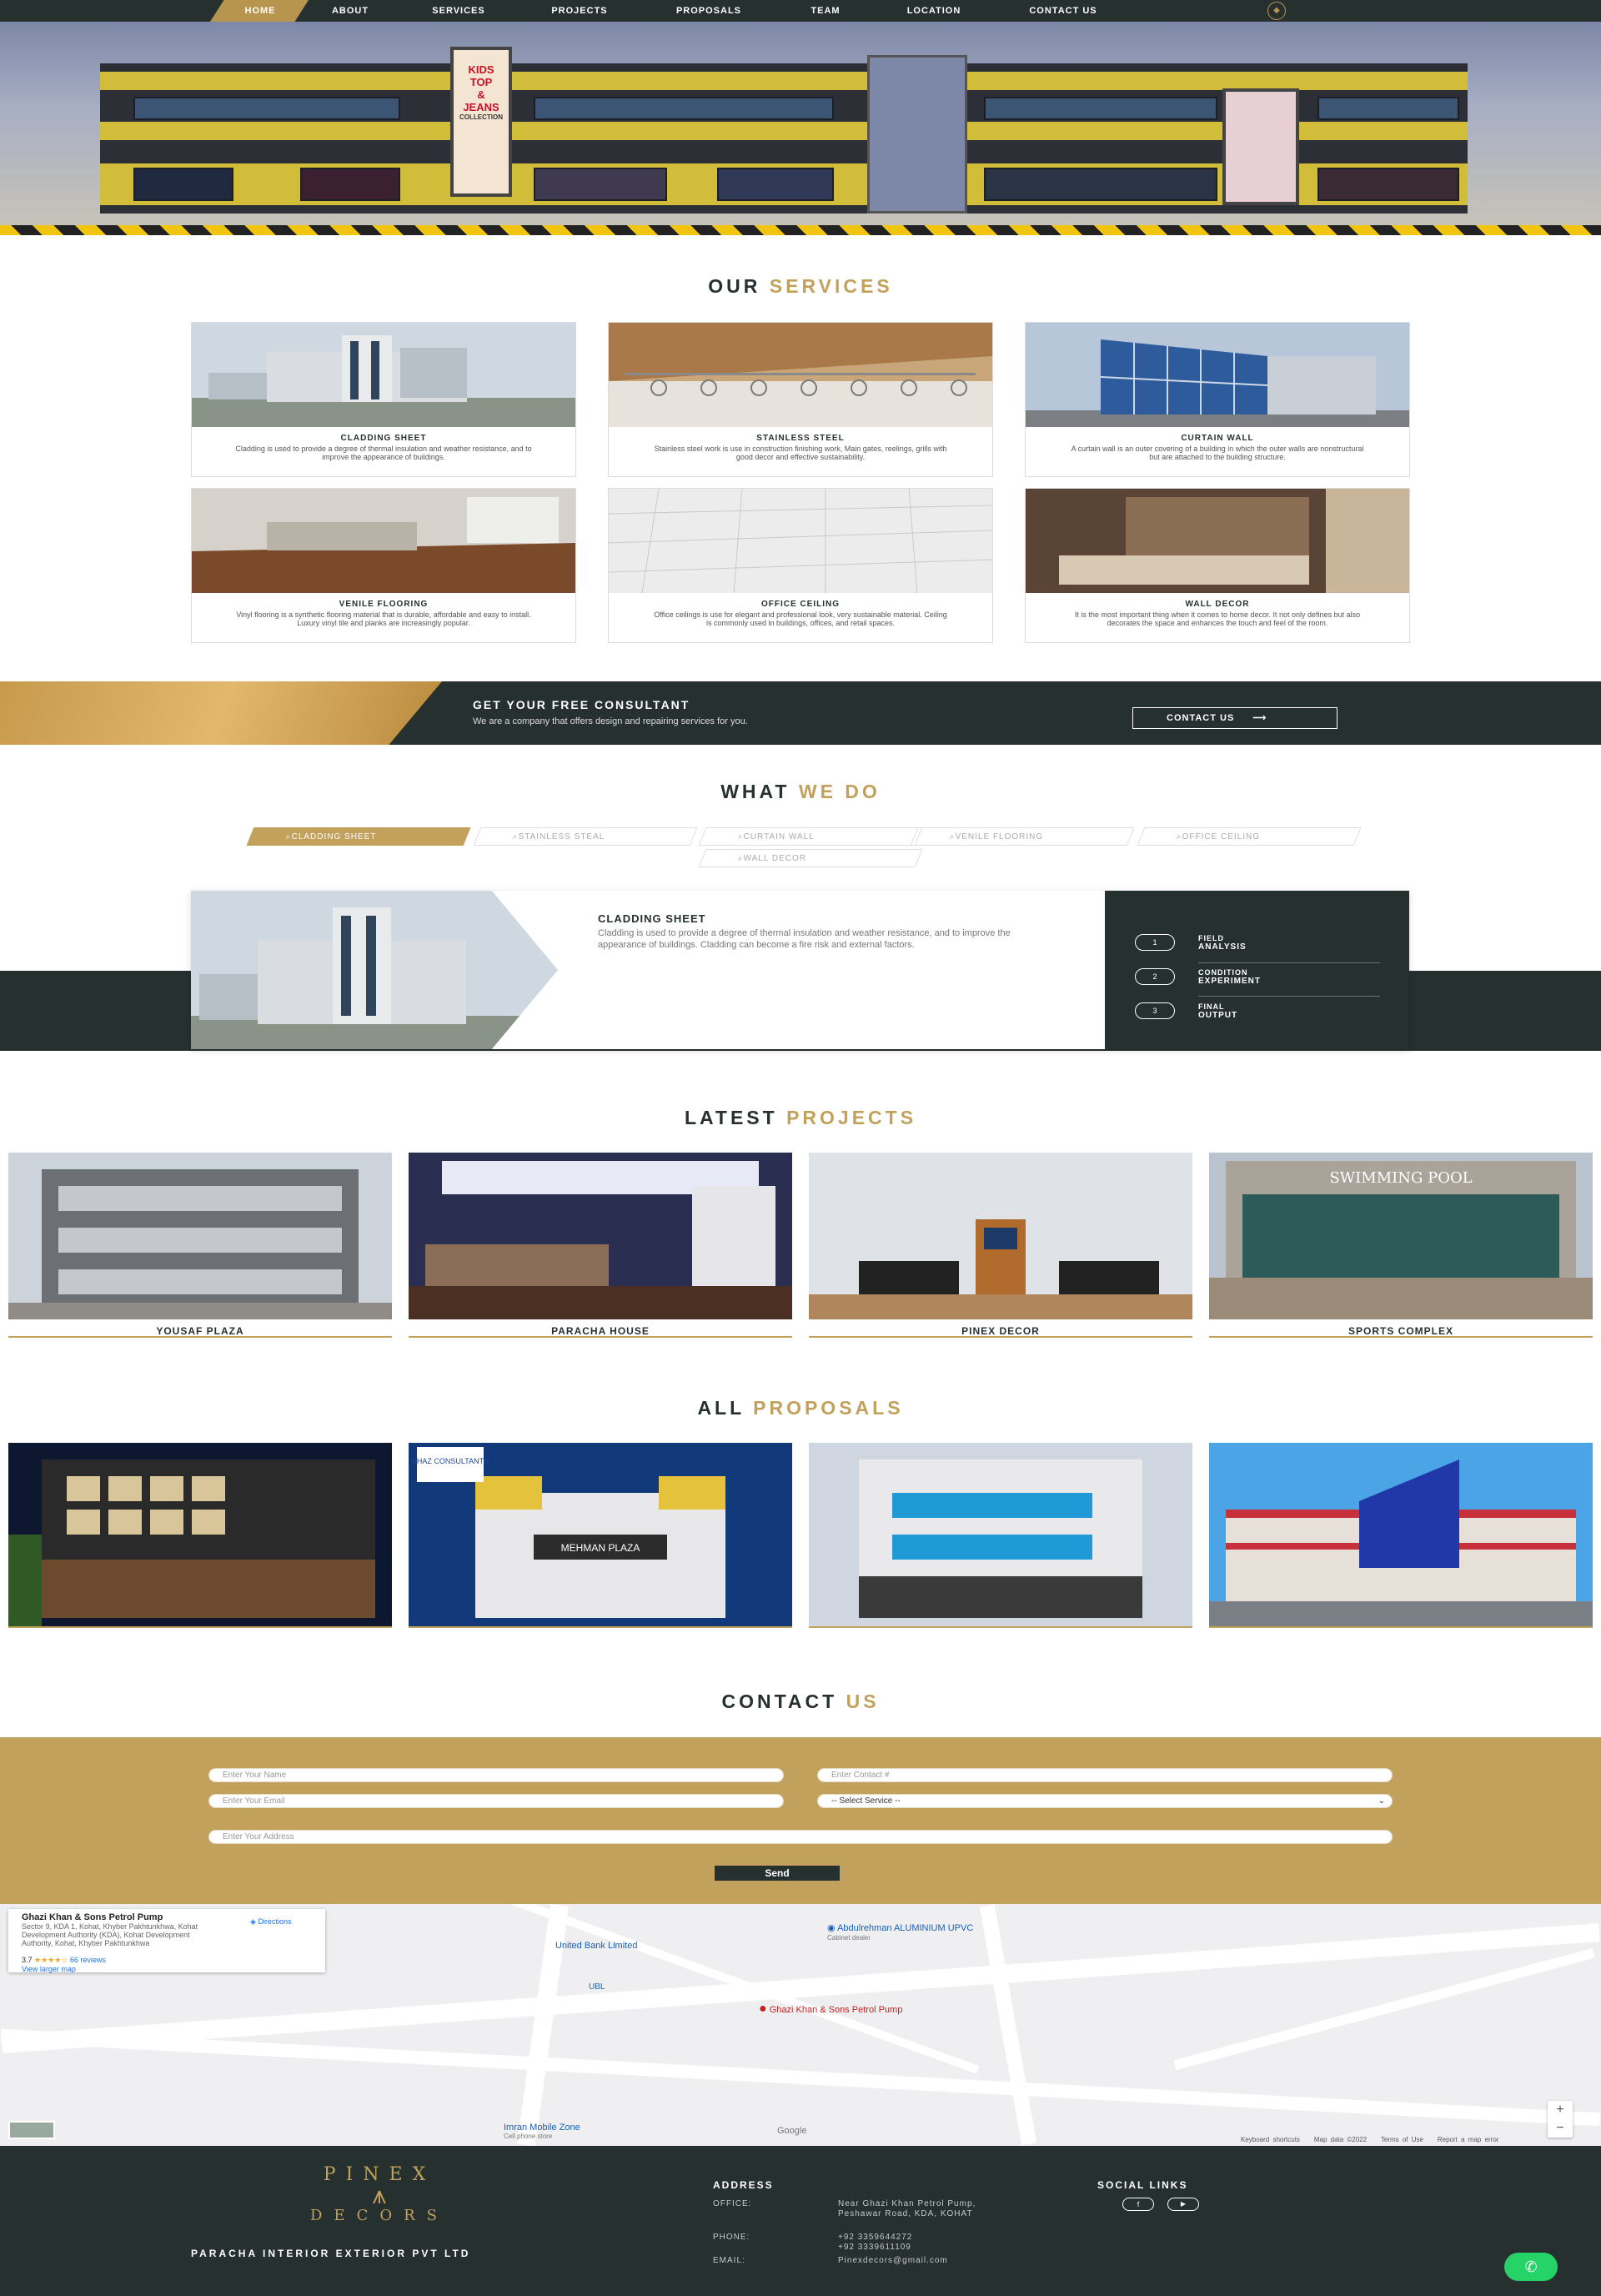 This screenshot has height=2296, width=1601. I want to click on map-main-marker: ● Ghazi Khan & Sons Petrol Pump, so click(834, 2009).